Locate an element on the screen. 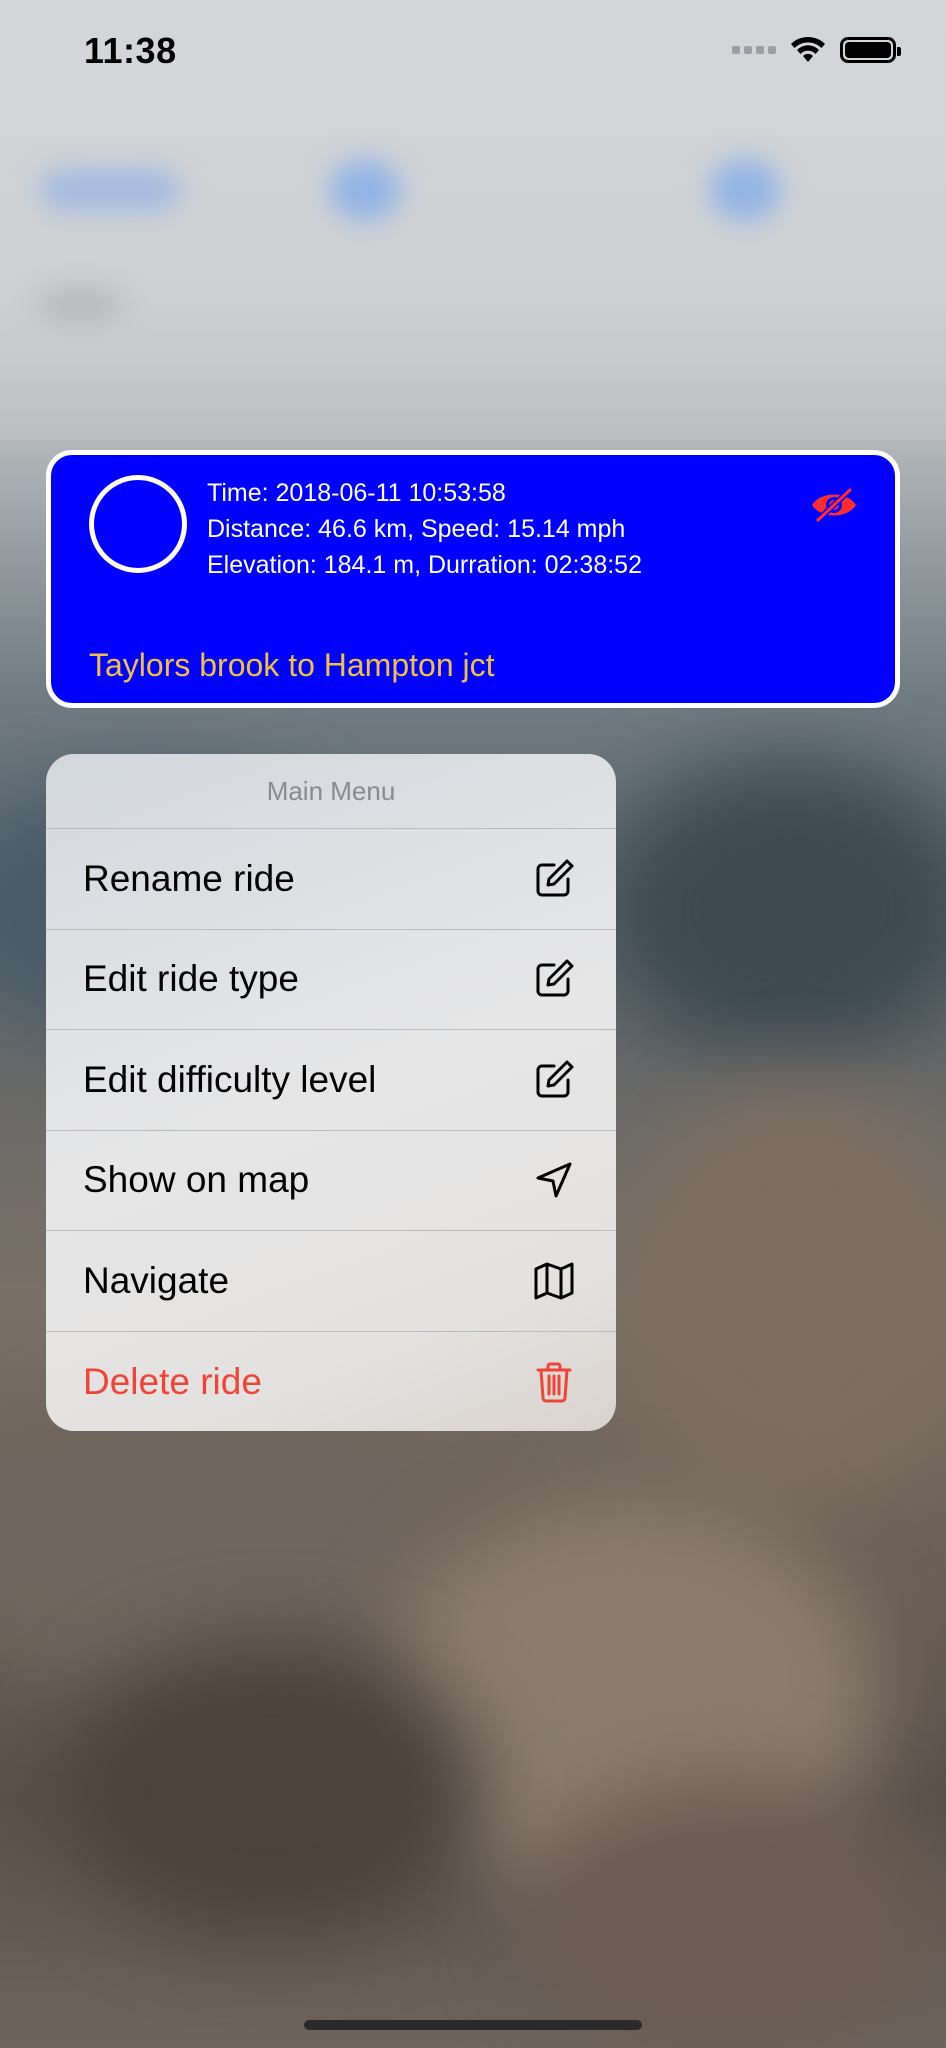  ride-title: Taylors brook to Hampton jct is located at coordinates (292, 665).